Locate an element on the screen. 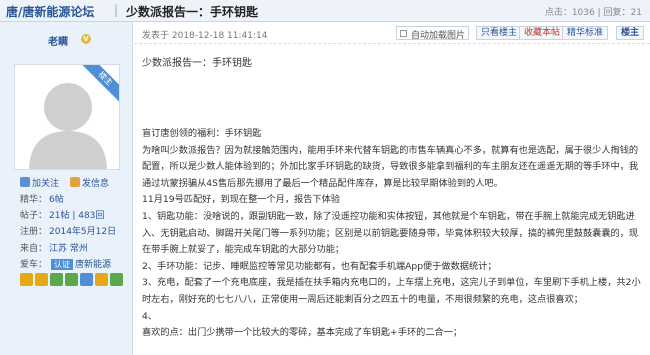  envelope-icon is located at coordinates (75, 182).